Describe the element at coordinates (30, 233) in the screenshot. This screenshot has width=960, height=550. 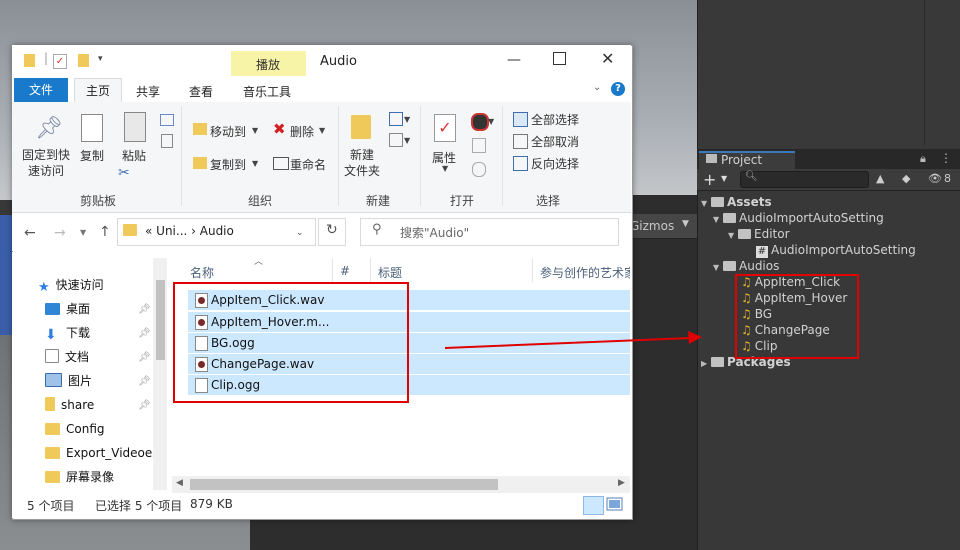
I see `back-arrow-icon: ←` at that location.